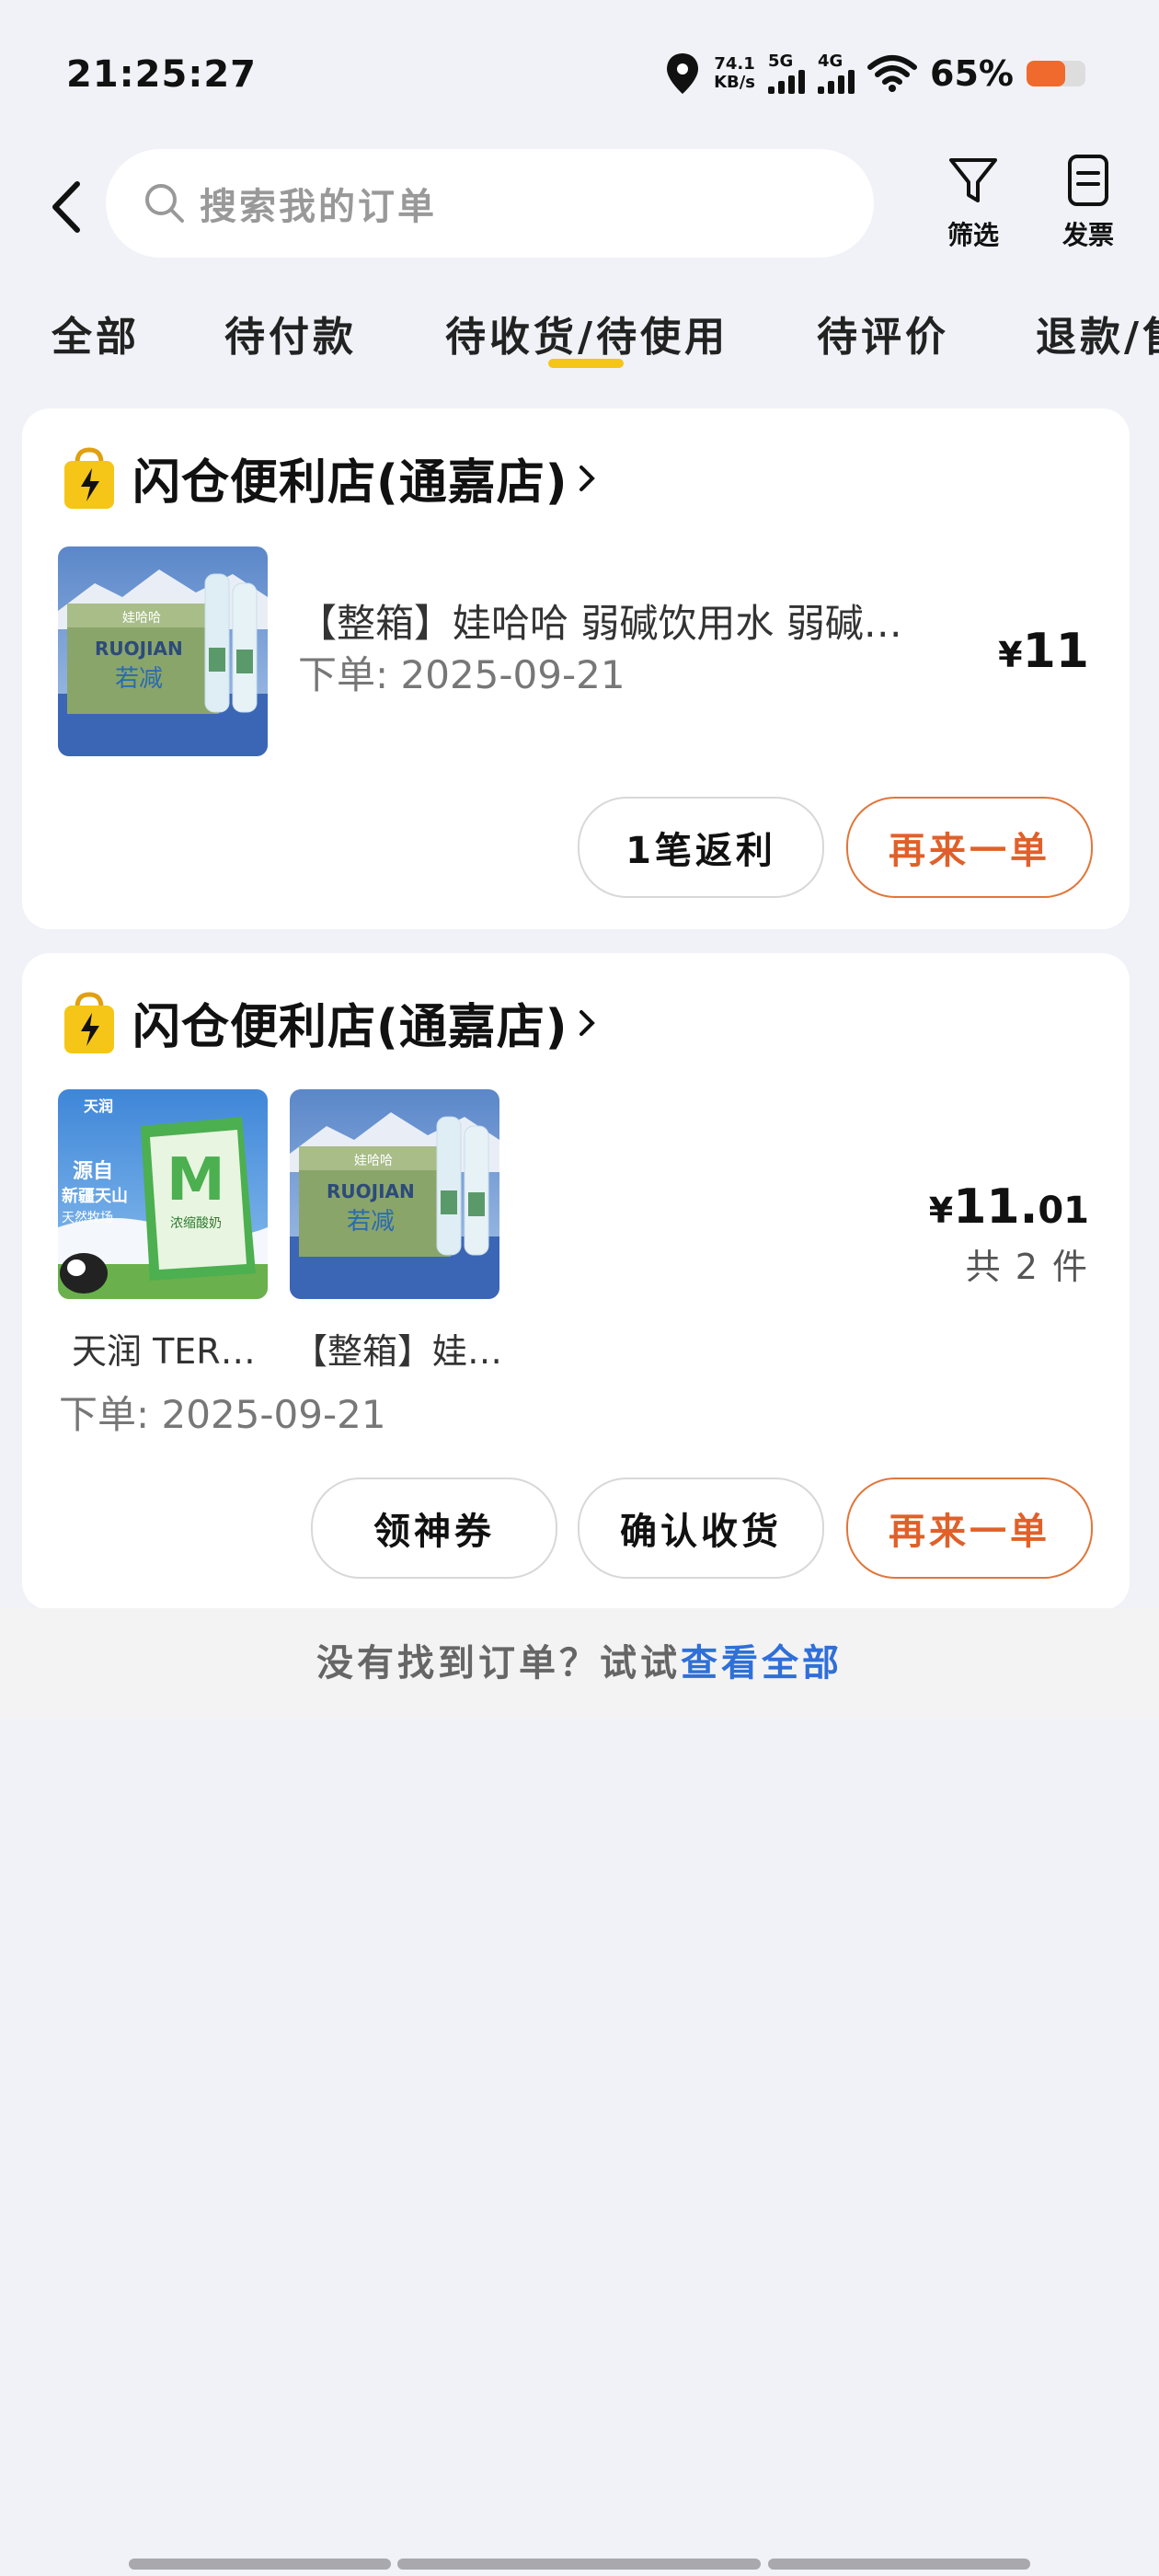 This screenshot has width=1159, height=2576. What do you see at coordinates (95, 1196) in the screenshot?
I see `yogurt-line-2: 新疆天山` at bounding box center [95, 1196].